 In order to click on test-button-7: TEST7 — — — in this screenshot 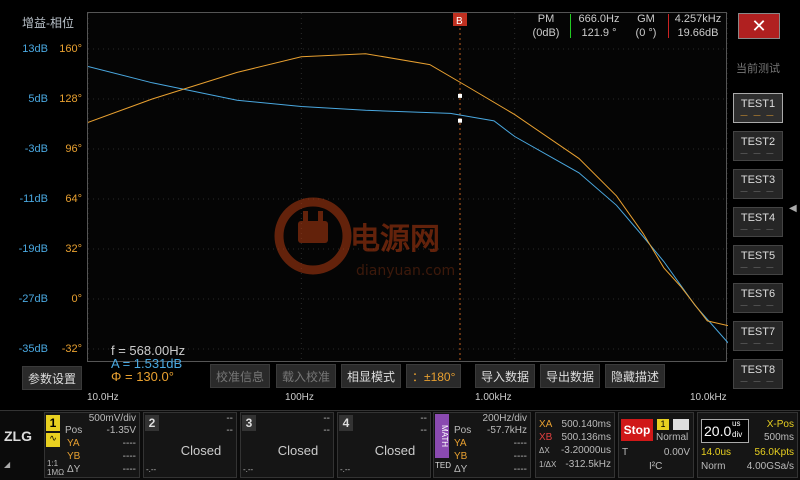, I will do `click(758, 336)`.